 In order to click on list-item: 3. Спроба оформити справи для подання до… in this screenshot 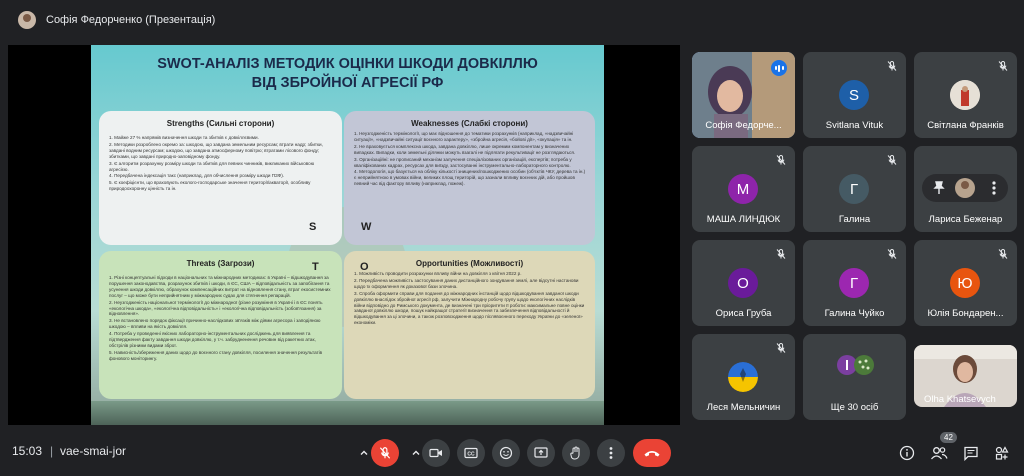, I will do `click(469, 308)`.